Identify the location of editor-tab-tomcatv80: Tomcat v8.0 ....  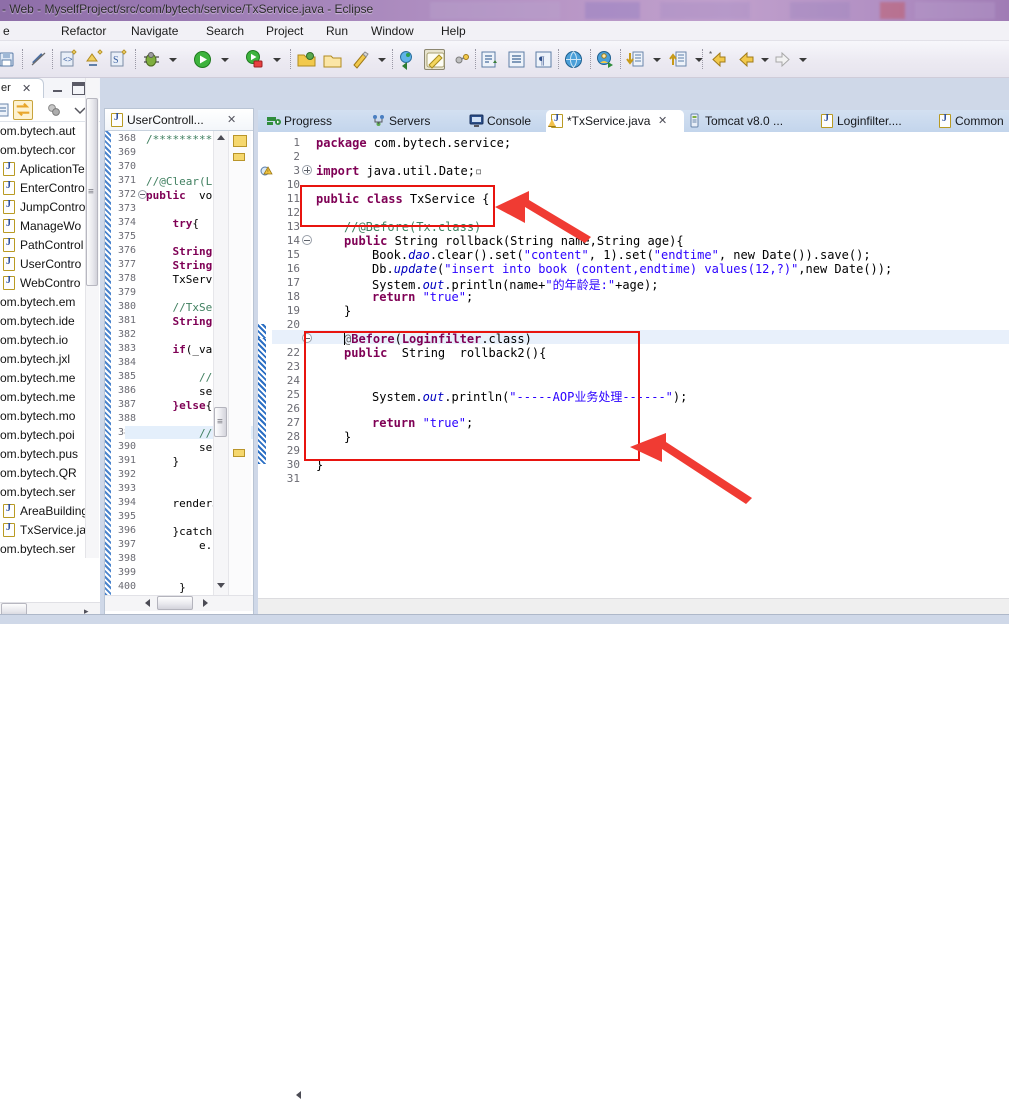
(750, 121).